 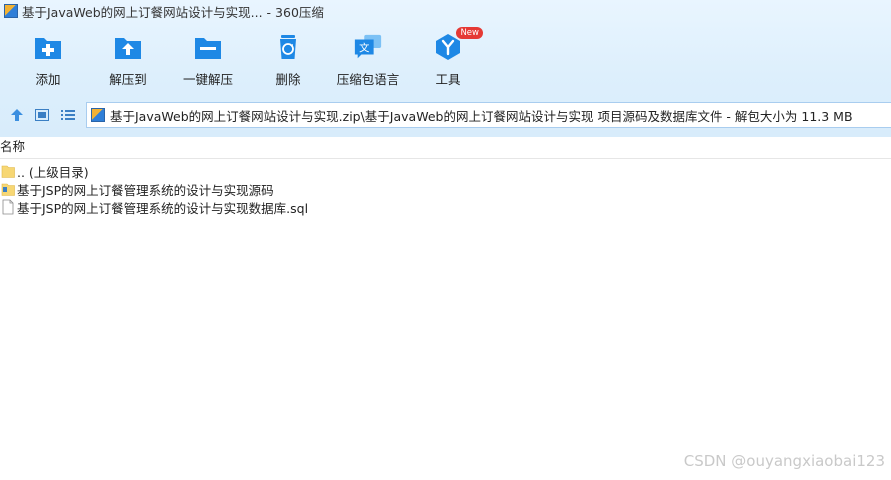 I want to click on extract-to-button: 解压到, so click(x=128, y=59).